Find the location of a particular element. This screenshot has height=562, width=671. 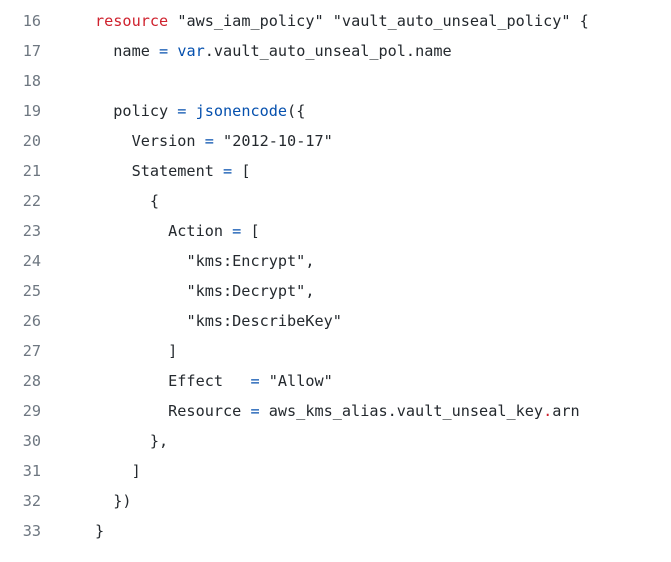

code-text: "kms:Decrypt", is located at coordinates (204, 291).